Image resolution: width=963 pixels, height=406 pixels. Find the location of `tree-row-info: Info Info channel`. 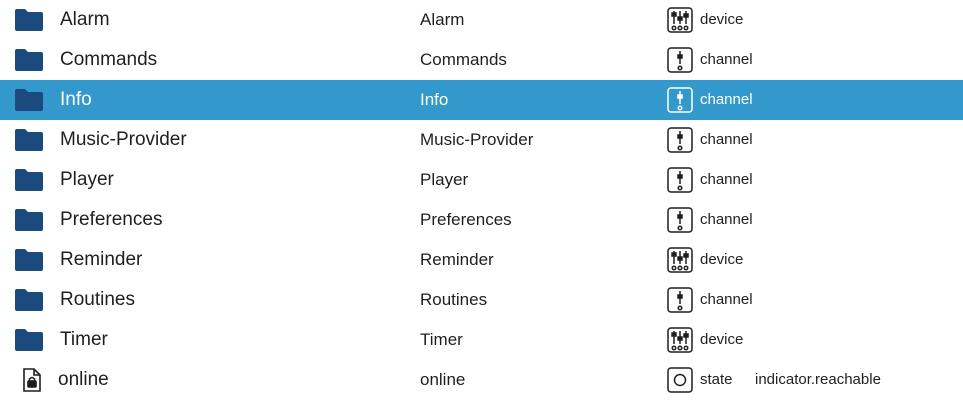

tree-row-info: Info Info channel is located at coordinates (481, 100).